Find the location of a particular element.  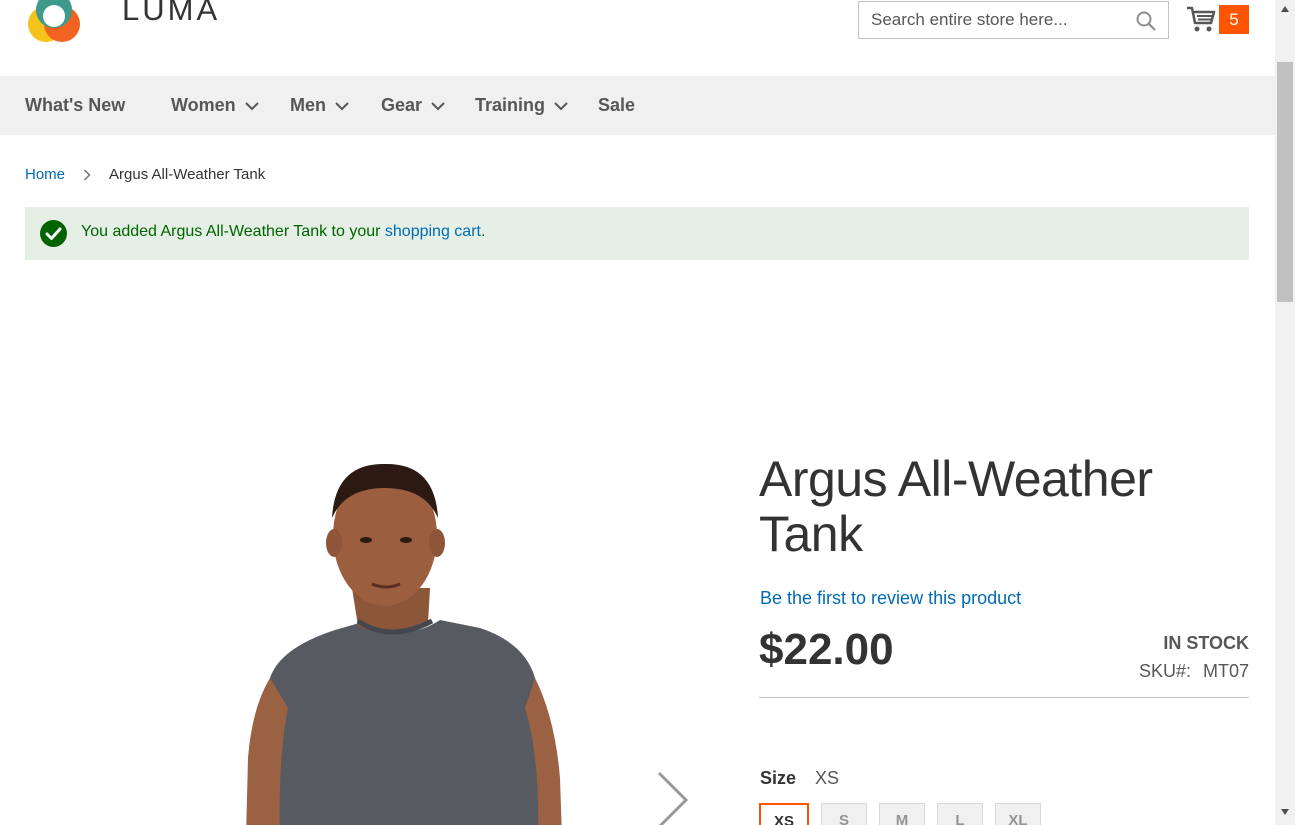

size-swatches: XS S M L XL is located at coordinates (906, 814).